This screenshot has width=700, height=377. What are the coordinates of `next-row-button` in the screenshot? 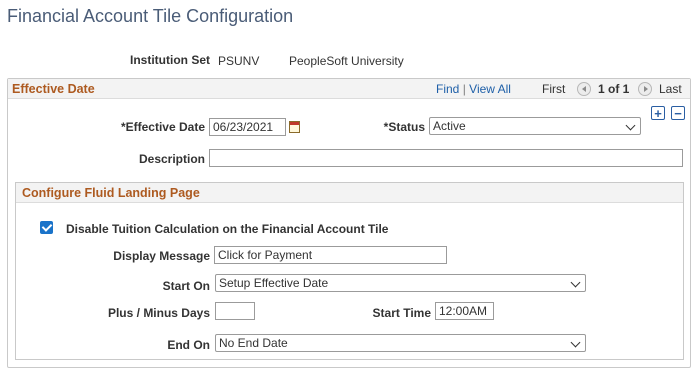 It's located at (645, 89).